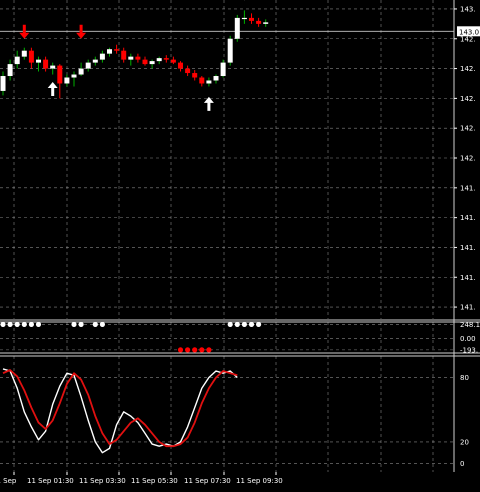  I want to click on time-tick-label: 11 Sep 09:30, so click(259, 481).